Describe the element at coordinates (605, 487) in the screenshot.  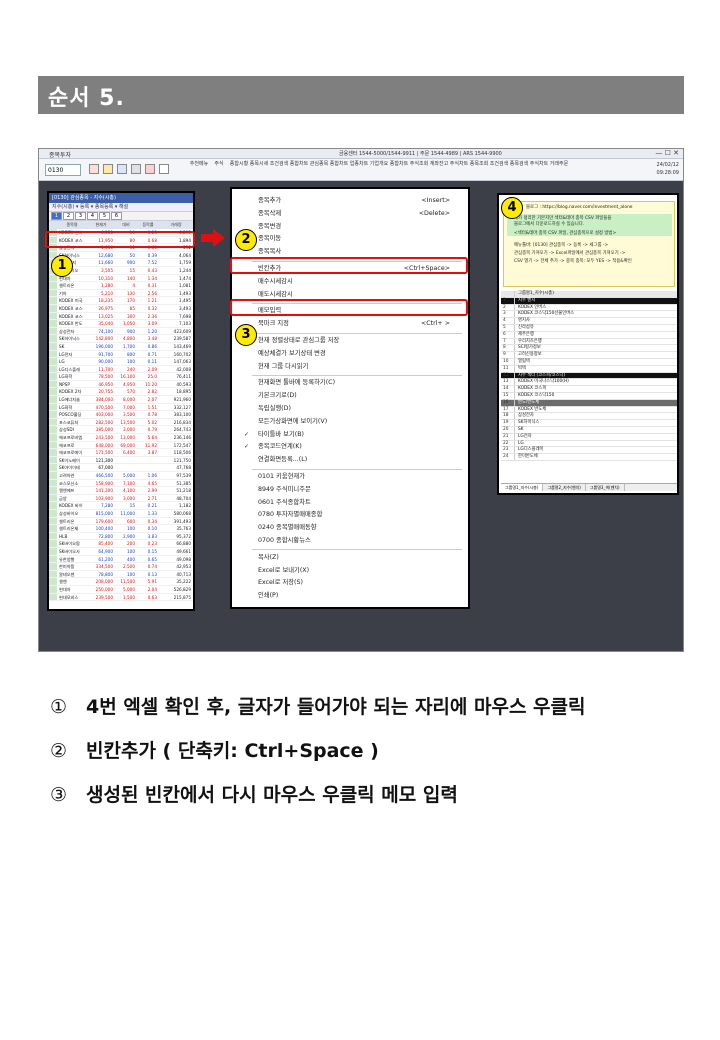
I see `sheet-tab: 그룹명3_섹(벤치)` at that location.